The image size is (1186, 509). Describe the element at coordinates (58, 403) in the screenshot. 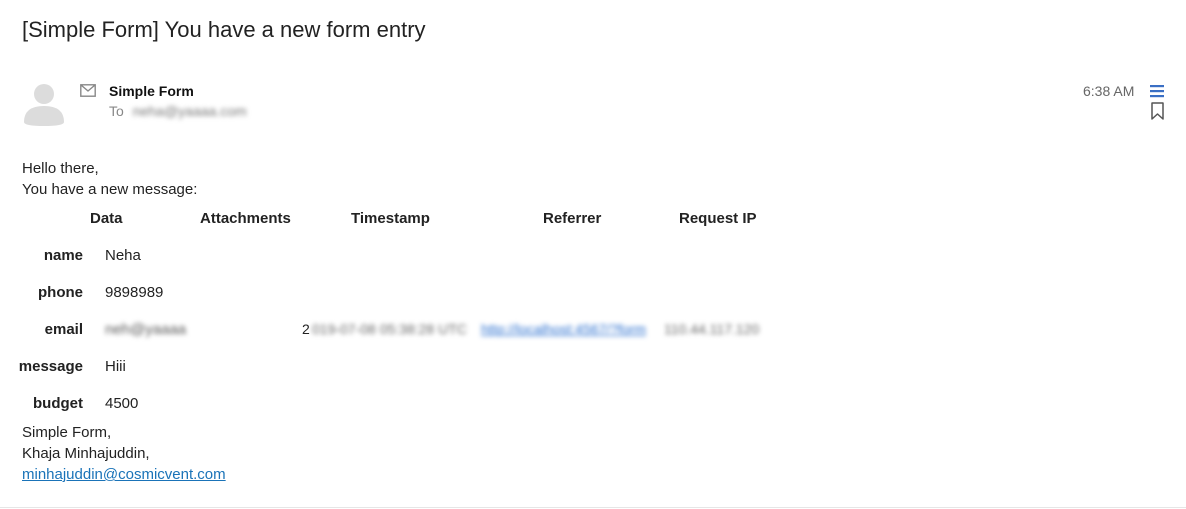

I see `field-label-budget: budget` at that location.